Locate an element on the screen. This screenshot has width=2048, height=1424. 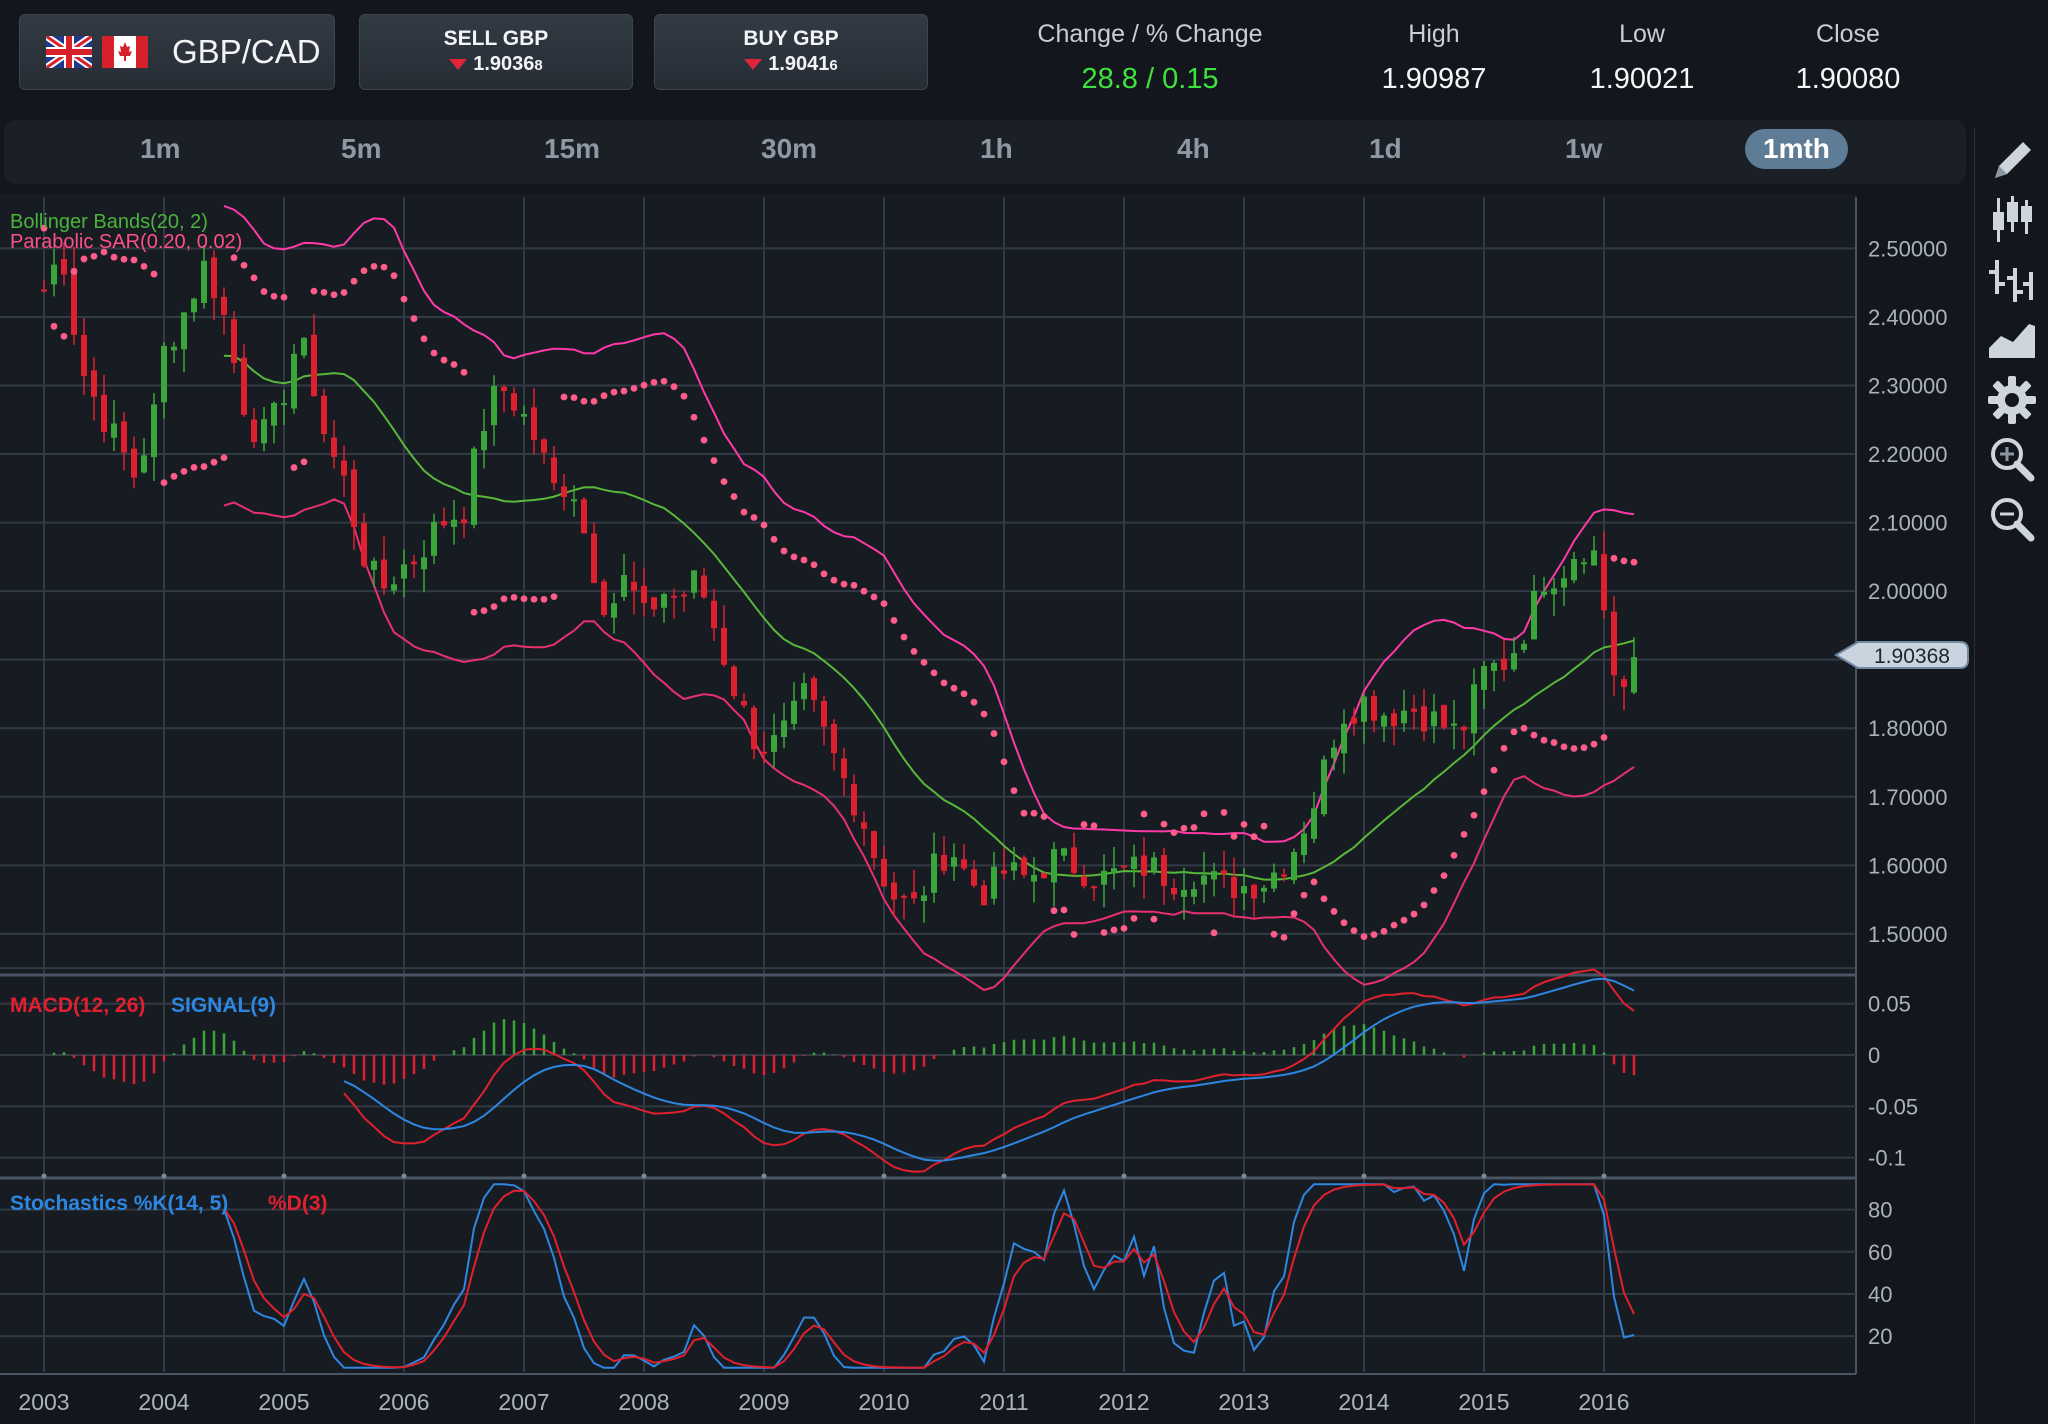
sell-button: SELL GBP 1.90368 is located at coordinates (496, 52).